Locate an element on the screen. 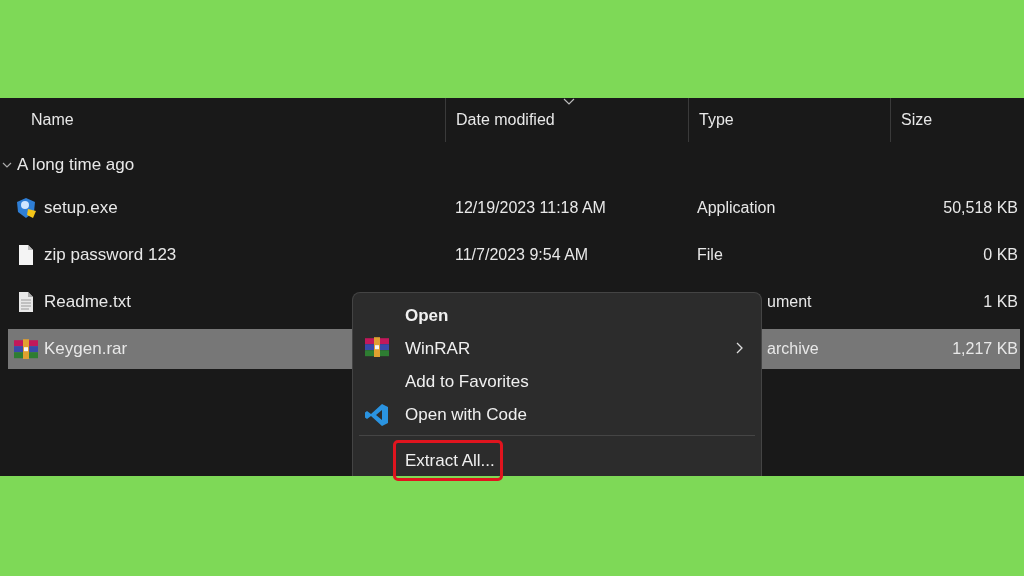 This screenshot has height=576, width=1024. file-type: Application is located at coordinates (736, 208).